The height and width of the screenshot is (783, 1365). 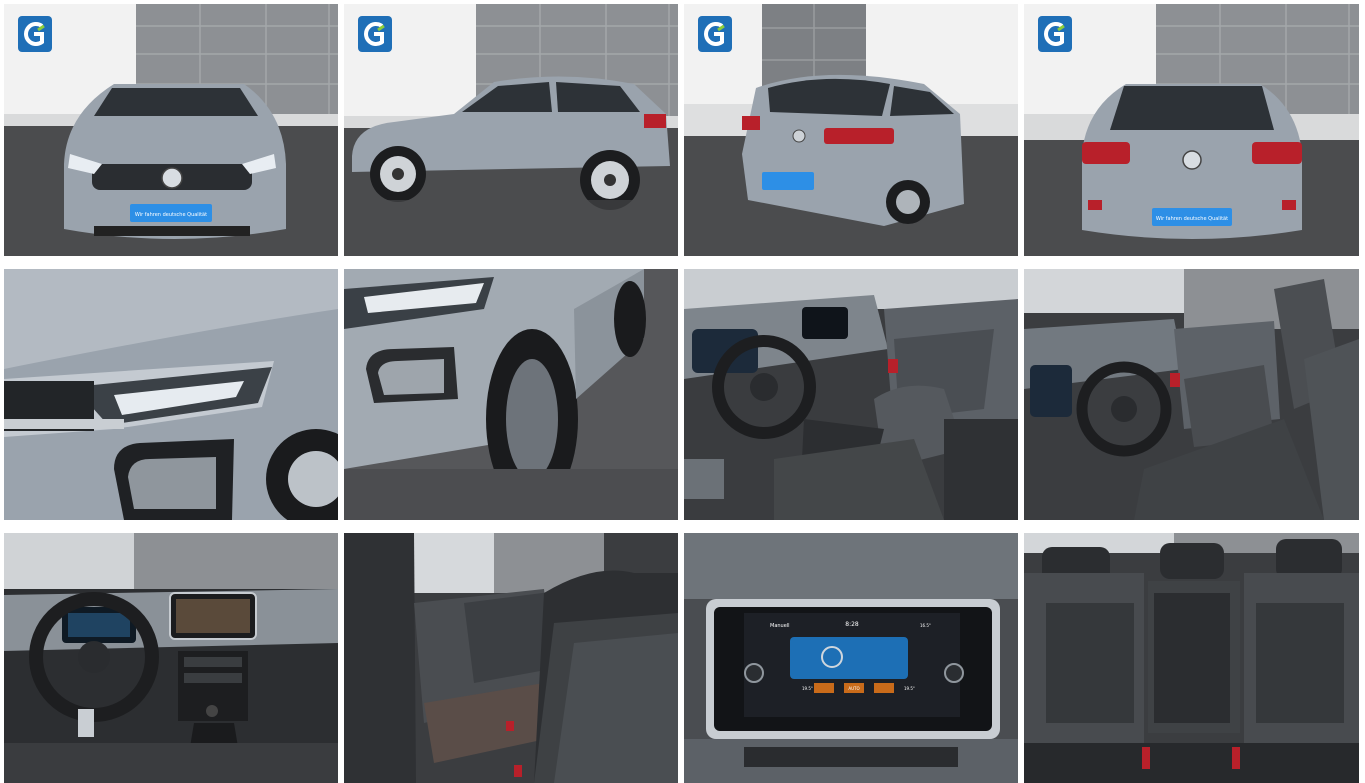 I want to click on photo-rear-seats-side, so click(x=511, y=658).